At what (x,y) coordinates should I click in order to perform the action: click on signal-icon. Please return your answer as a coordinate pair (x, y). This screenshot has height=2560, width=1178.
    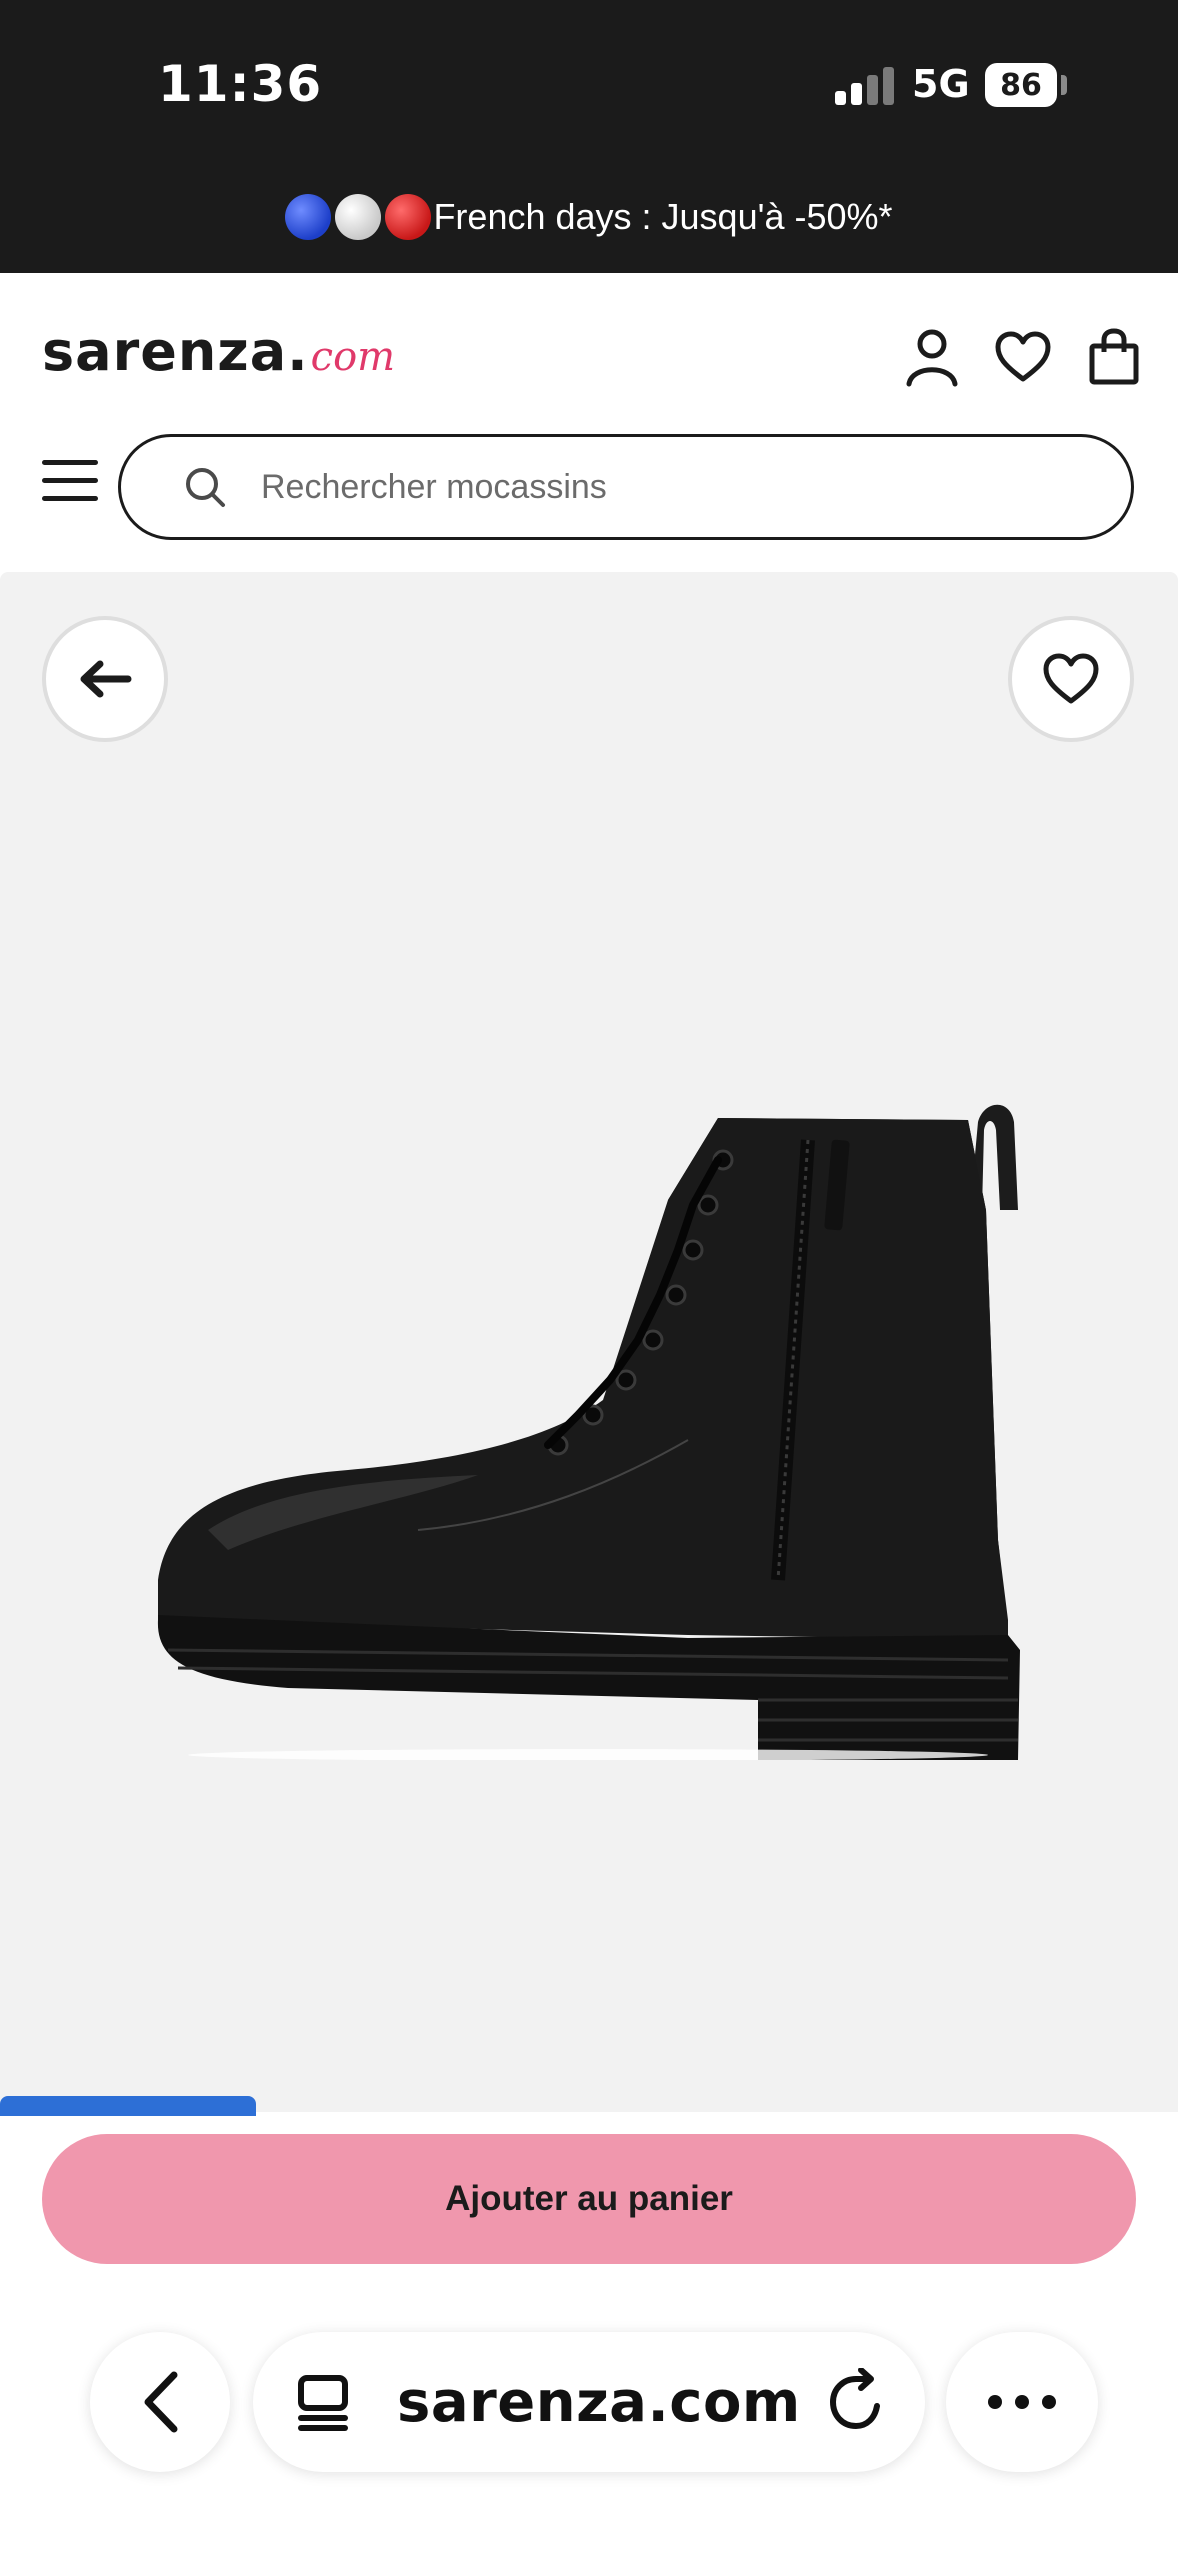
    Looking at the image, I should click on (865, 85).